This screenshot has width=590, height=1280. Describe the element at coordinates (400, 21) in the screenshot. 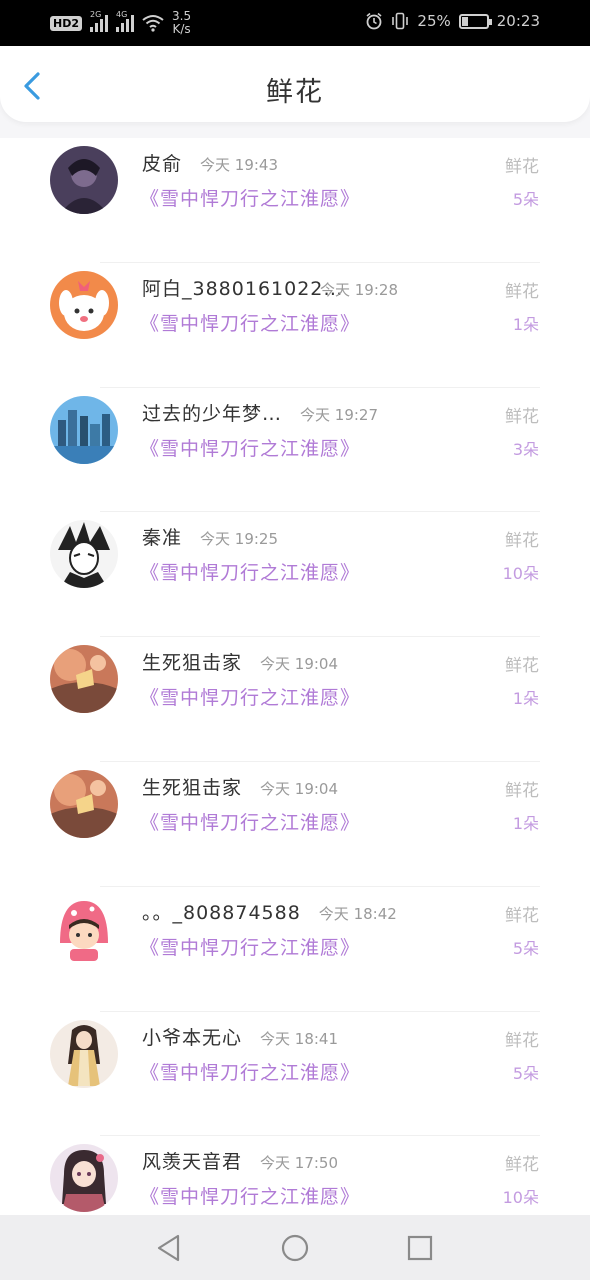

I see `vibrate-icon` at that location.